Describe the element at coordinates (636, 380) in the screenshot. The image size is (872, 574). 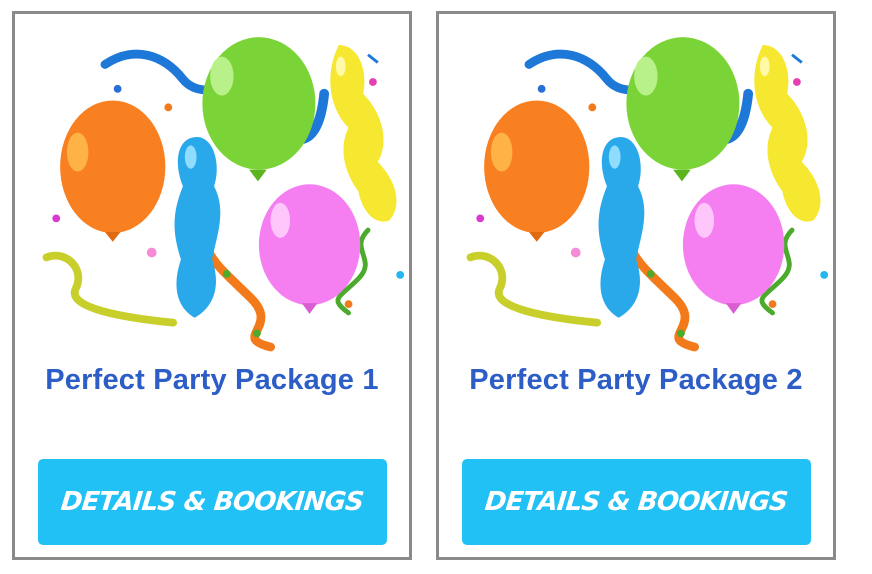
I see `package-title: Perfect Party Package 2` at that location.